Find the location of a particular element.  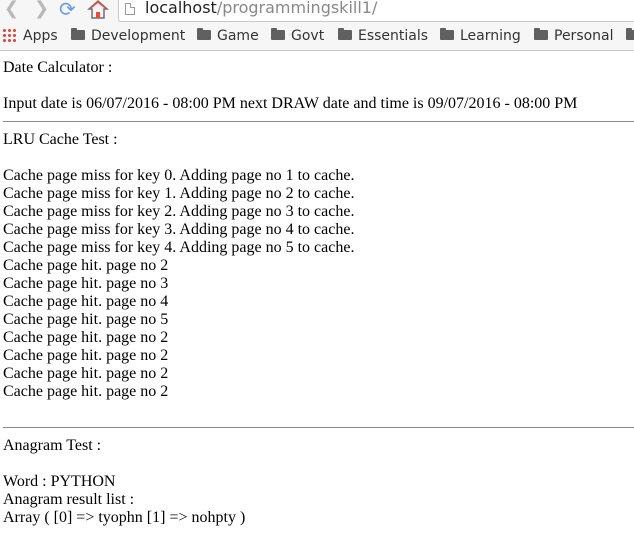

bookmark-learning: Learning is located at coordinates (480, 36).